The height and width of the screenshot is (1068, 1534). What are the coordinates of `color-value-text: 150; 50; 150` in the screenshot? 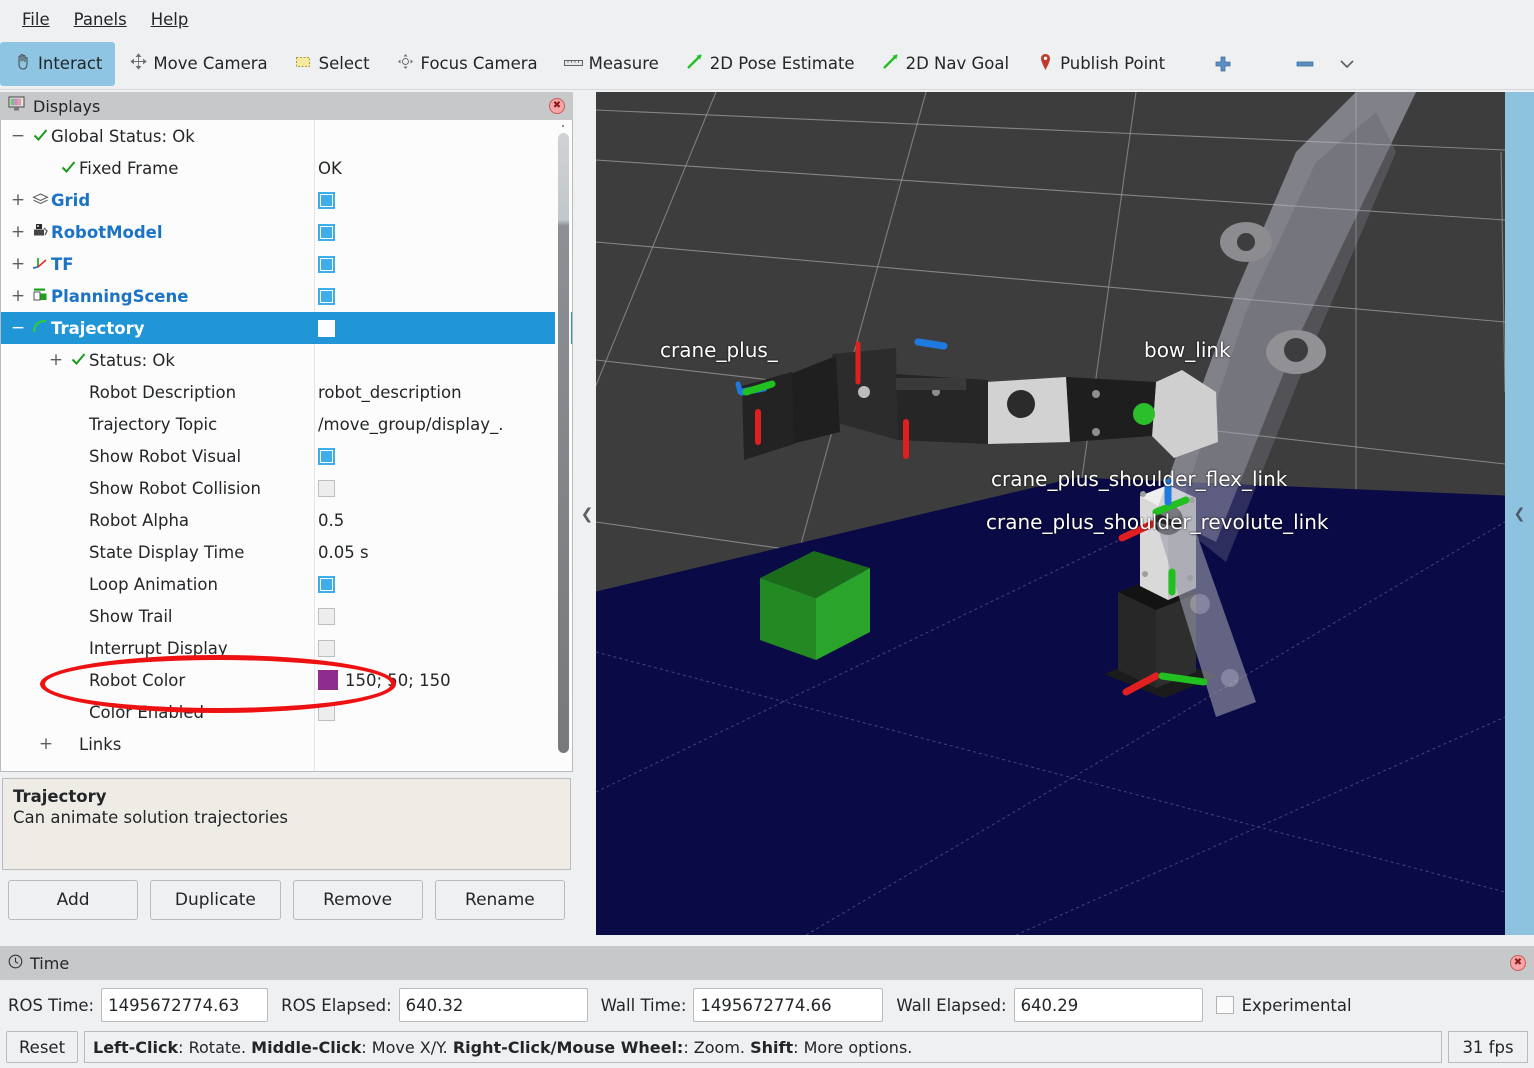 It's located at (398, 680).